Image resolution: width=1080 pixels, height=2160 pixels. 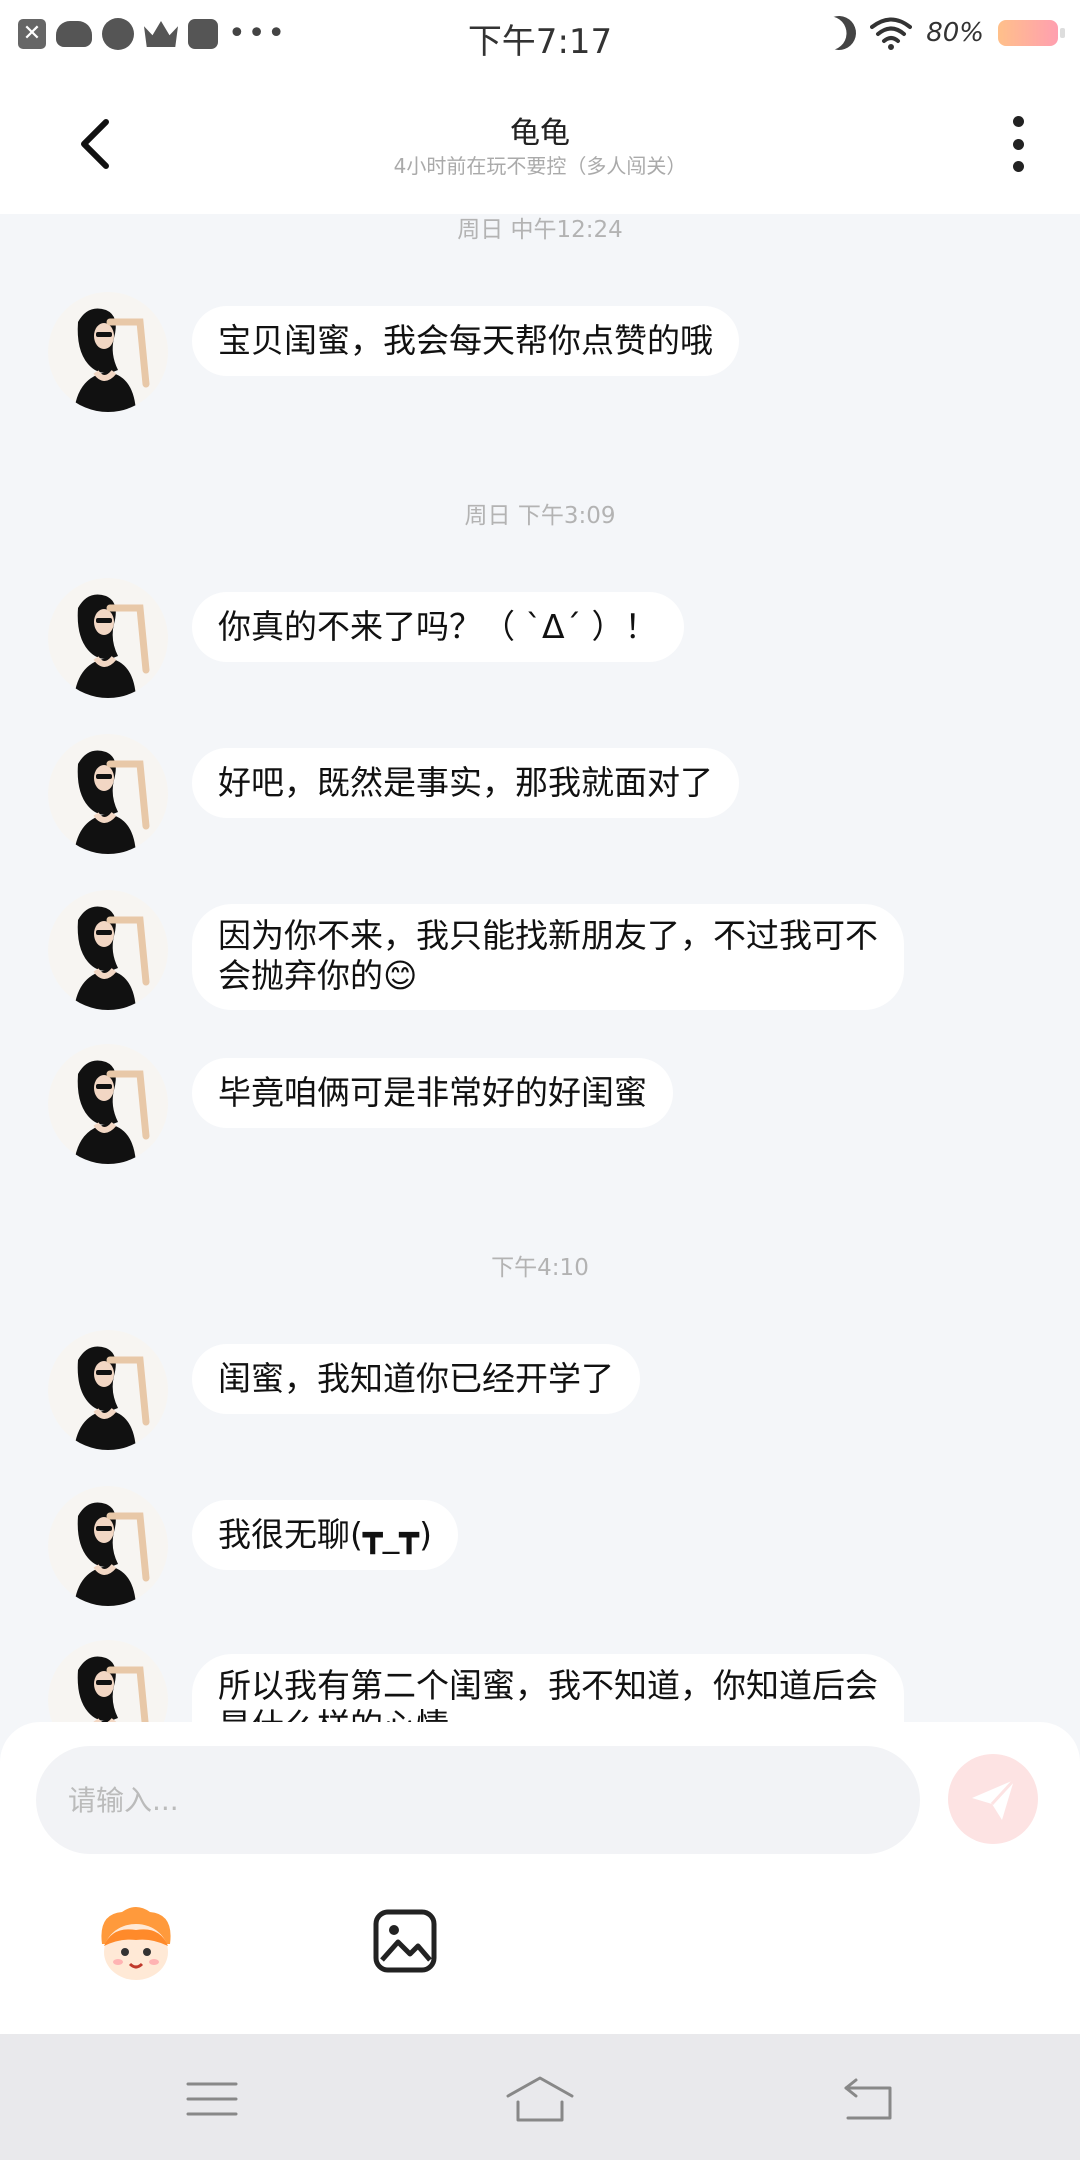 I want to click on message-input, so click(x=478, y=1800).